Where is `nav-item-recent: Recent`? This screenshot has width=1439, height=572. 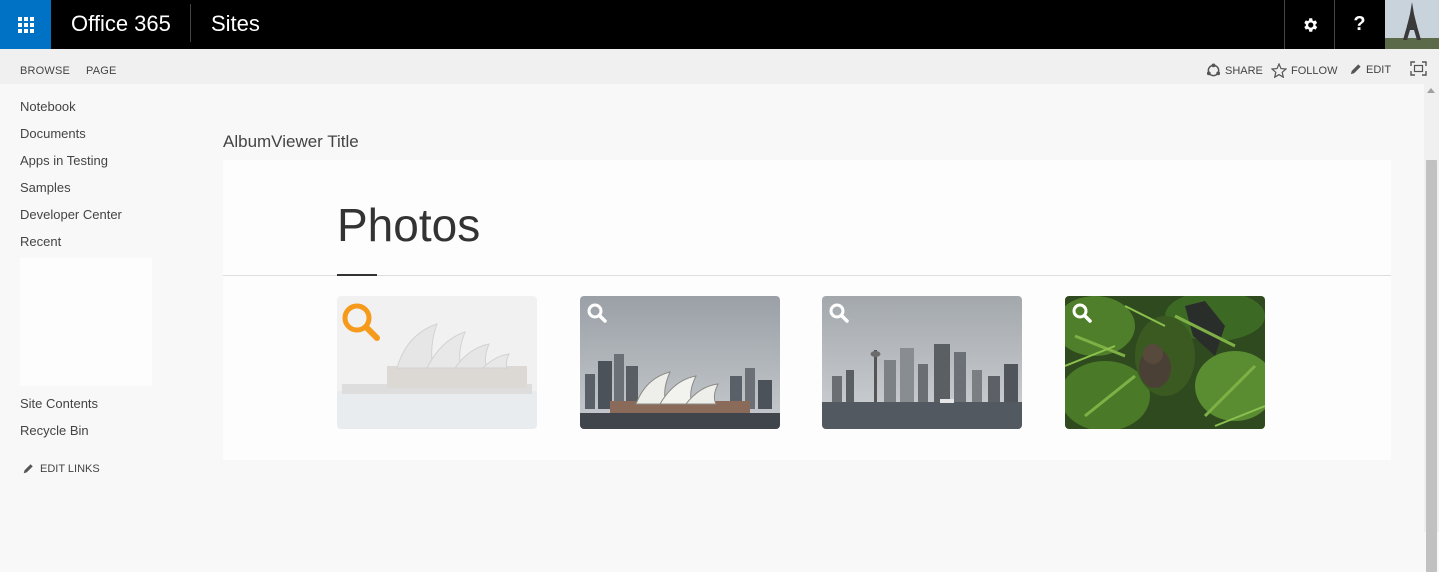 nav-item-recent: Recent is located at coordinates (40, 241).